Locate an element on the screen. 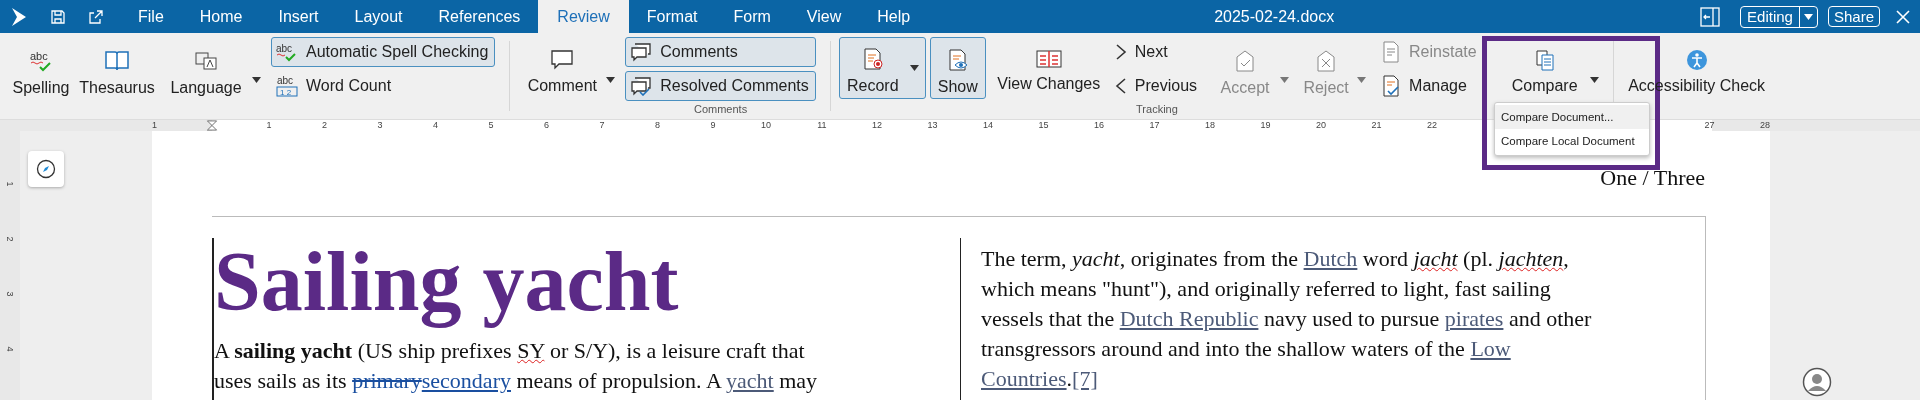 The height and width of the screenshot is (400, 1920). compass-icon is located at coordinates (46, 169).